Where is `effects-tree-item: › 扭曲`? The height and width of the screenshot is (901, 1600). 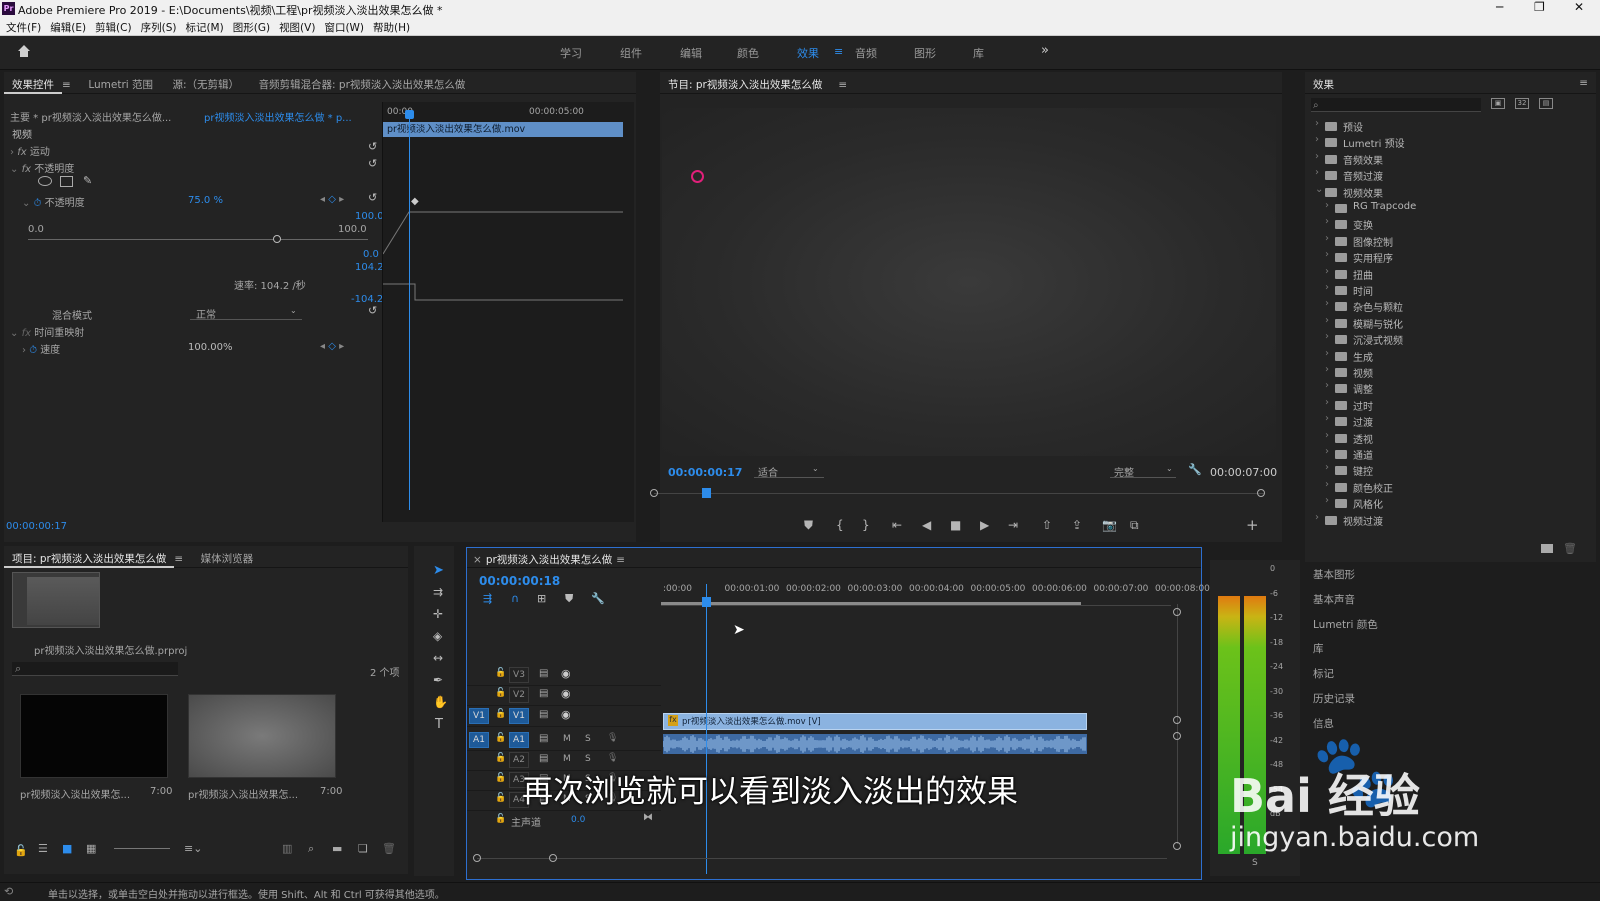 effects-tree-item: › 扭曲 is located at coordinates (1435, 274).